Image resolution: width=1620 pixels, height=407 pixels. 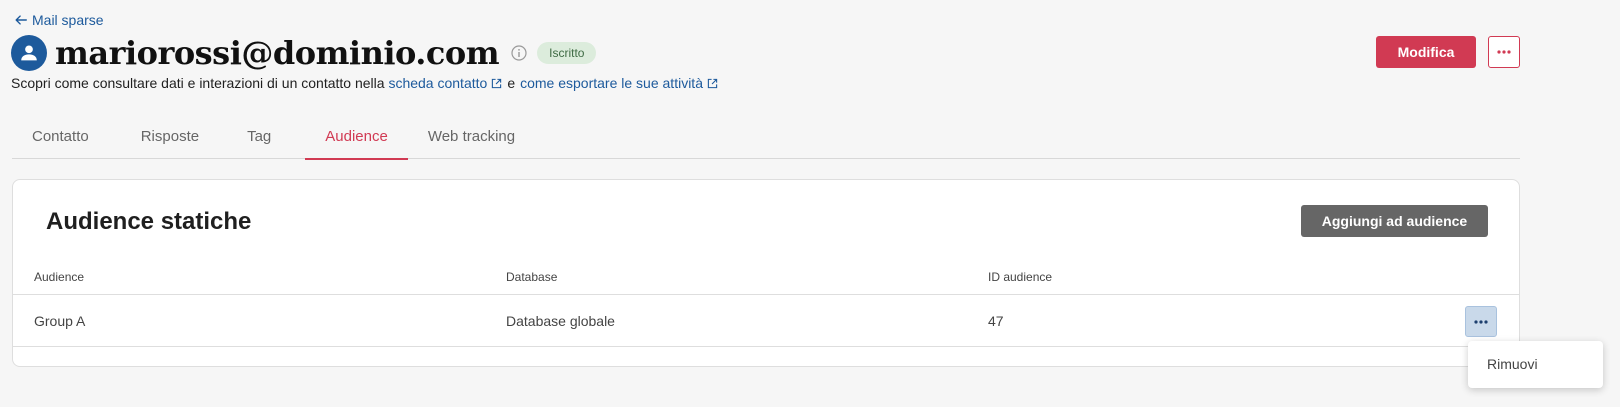 I want to click on arrow-left-icon, so click(x=21, y=20).